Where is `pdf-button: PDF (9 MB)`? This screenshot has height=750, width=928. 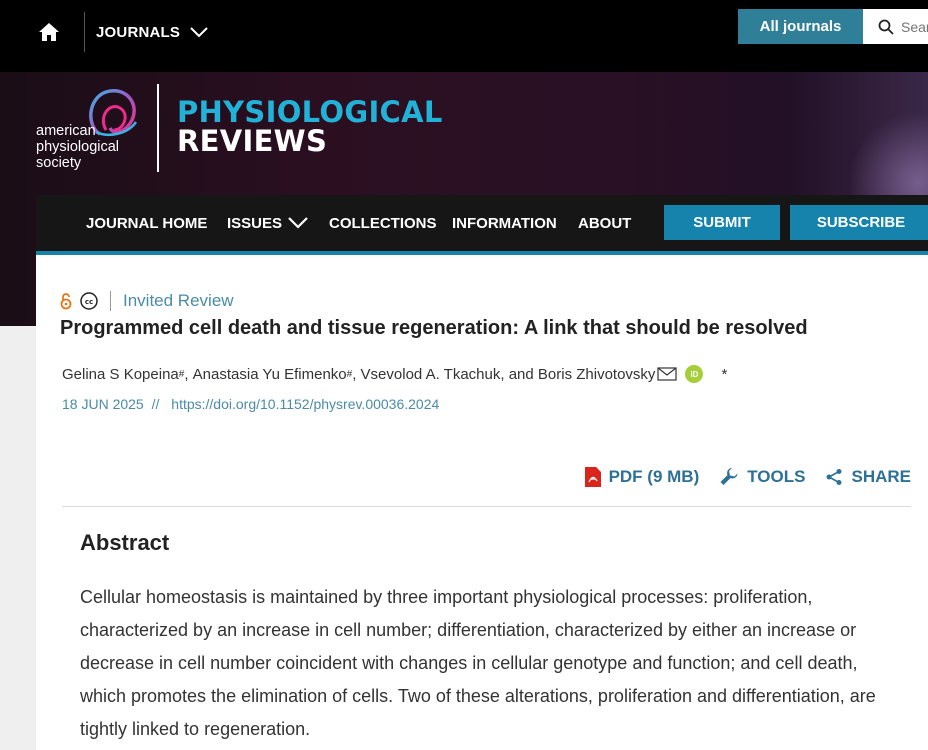
pdf-button: PDF (9 MB) is located at coordinates (641, 477).